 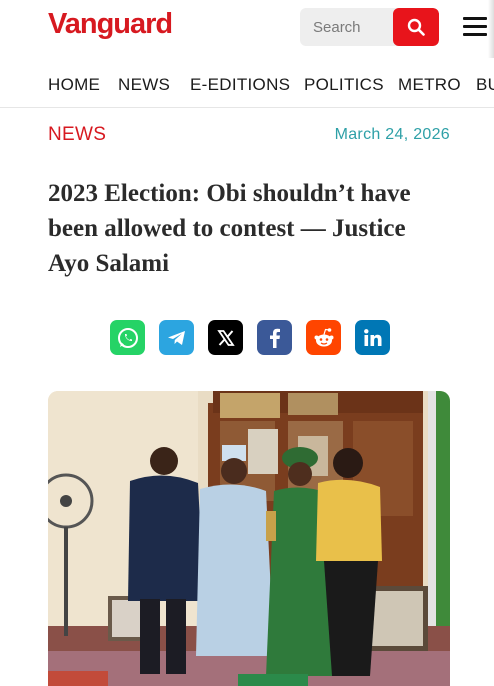 What do you see at coordinates (109, 263) in the screenshot?
I see `headline-line: Ayo Salami` at bounding box center [109, 263].